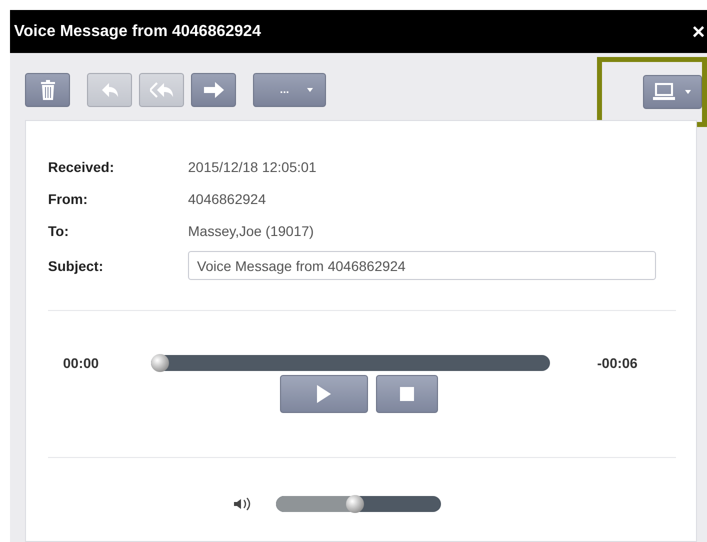 The image size is (707, 542). I want to click on field-label: Subject:, so click(76, 266).